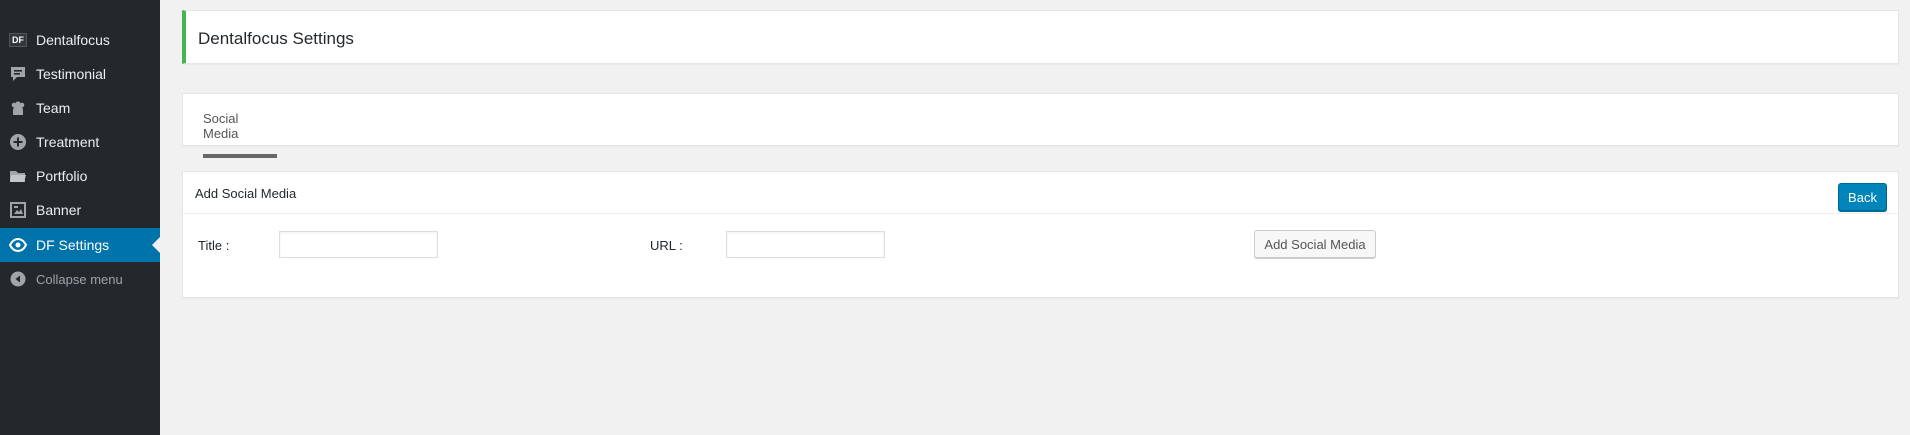 The image size is (1910, 435). Describe the element at coordinates (18, 40) in the screenshot. I see `df-logo-icon: DF` at that location.